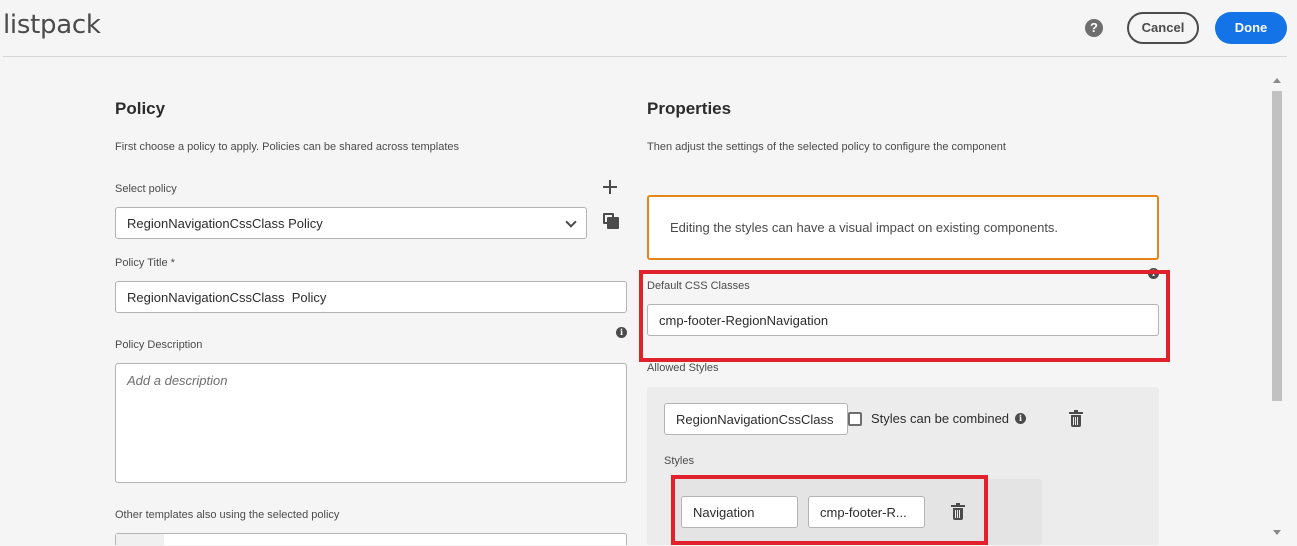 Image resolution: width=1297 pixels, height=546 pixels. Describe the element at coordinates (145, 263) in the screenshot. I see `policy-title-label: Policy Title *` at that location.